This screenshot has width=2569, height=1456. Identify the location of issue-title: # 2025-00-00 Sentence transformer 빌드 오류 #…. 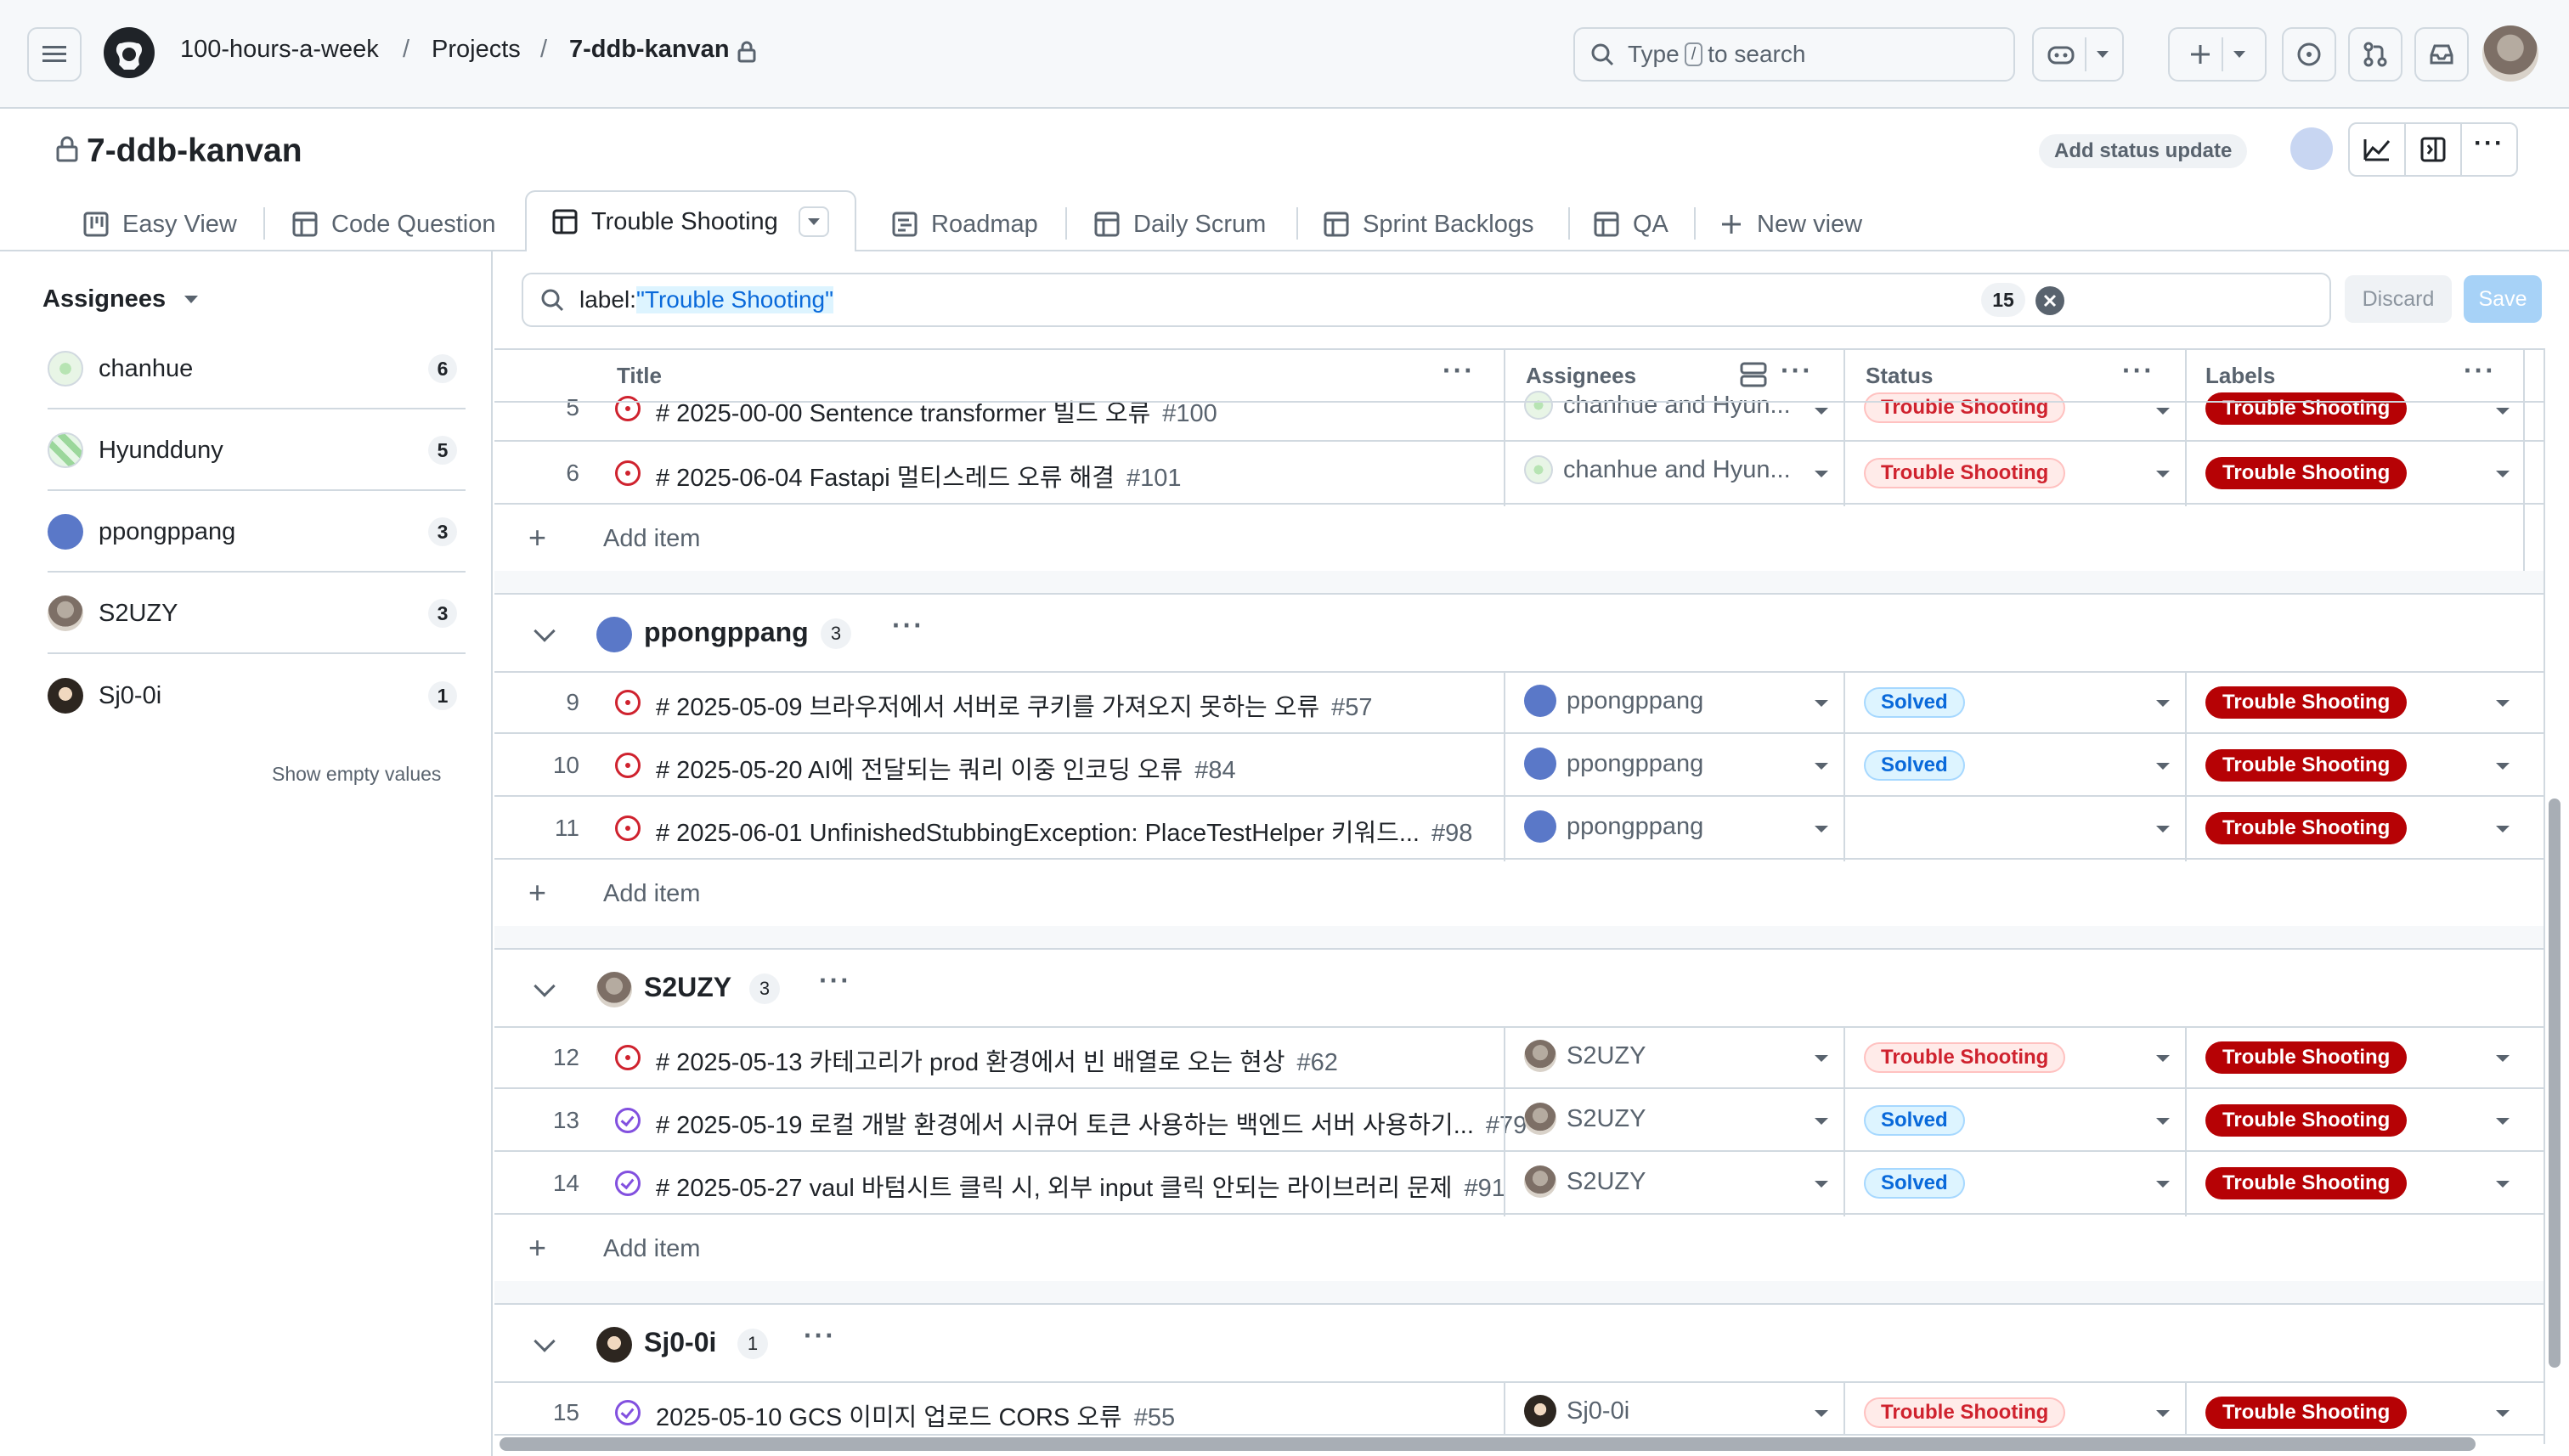
(936, 411).